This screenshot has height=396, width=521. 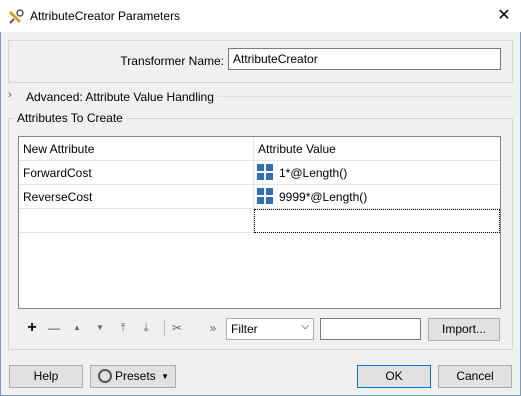 What do you see at coordinates (364, 59) in the screenshot?
I see `transformer-name-input` at bounding box center [364, 59].